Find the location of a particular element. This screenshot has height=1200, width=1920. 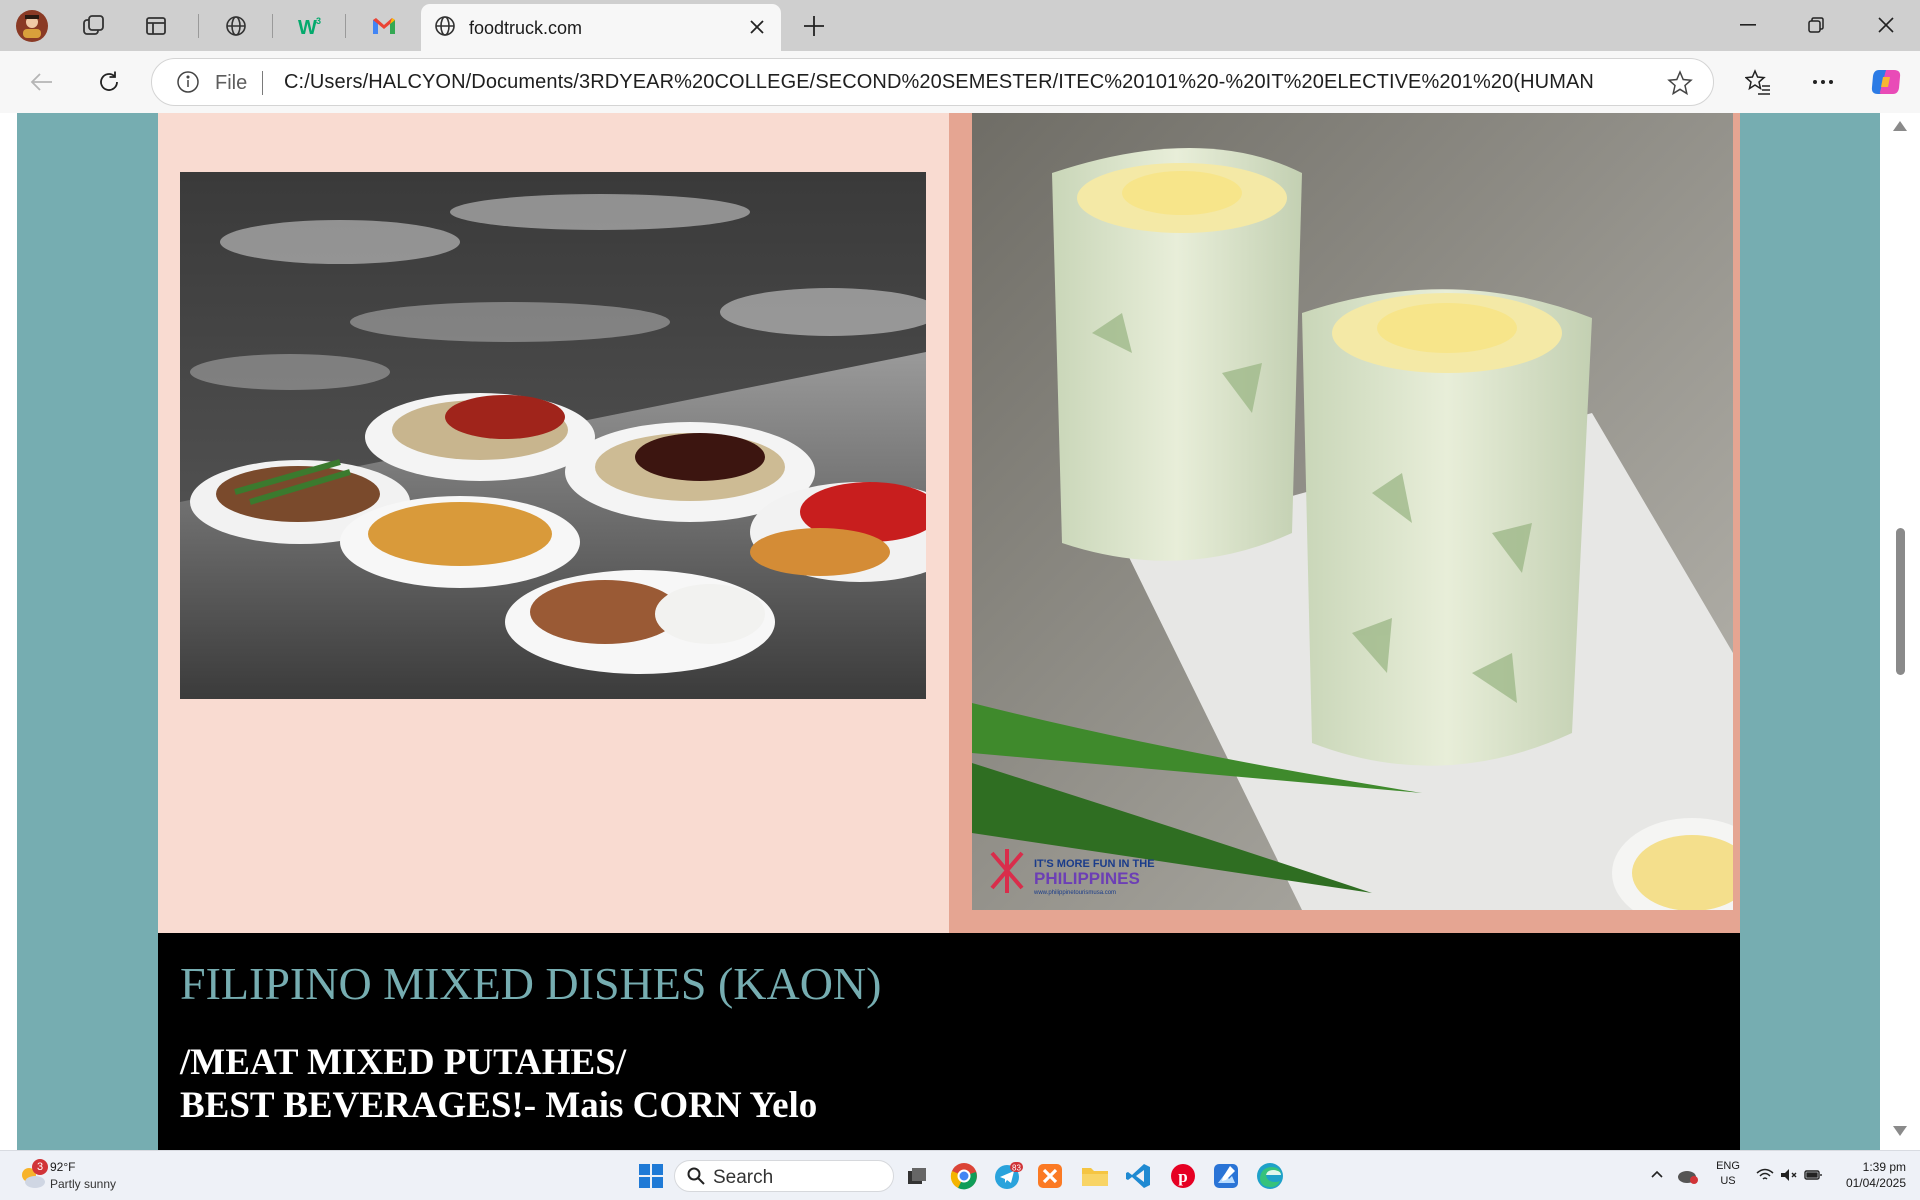

page-heading: FILIPINO MIXED DISHES (KAON) is located at coordinates (531, 983).